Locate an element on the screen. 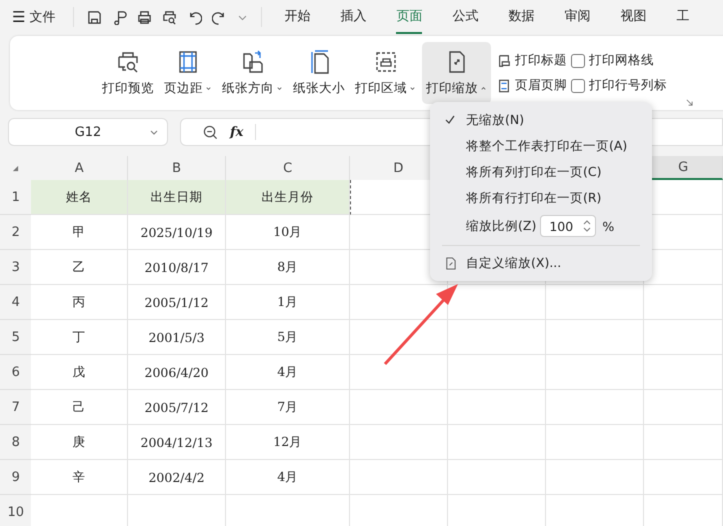 The image size is (723, 526). table-cell: 2002/4/2 is located at coordinates (177, 477).